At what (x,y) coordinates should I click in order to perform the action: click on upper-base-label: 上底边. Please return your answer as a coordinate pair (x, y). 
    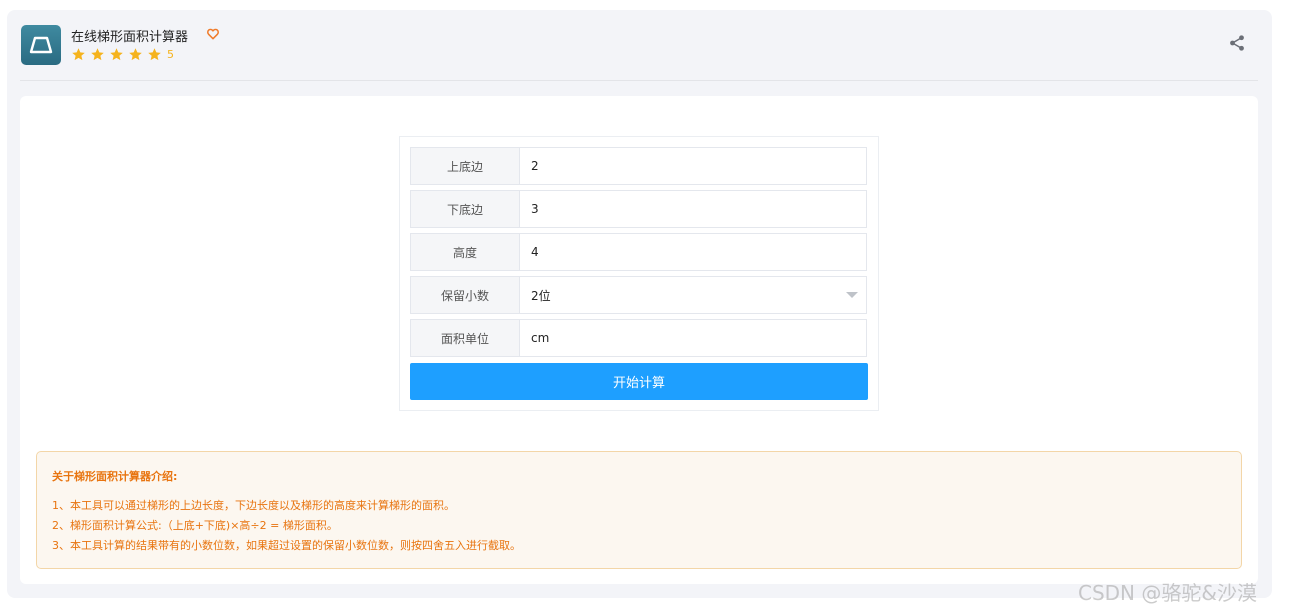
    Looking at the image, I should click on (465, 166).